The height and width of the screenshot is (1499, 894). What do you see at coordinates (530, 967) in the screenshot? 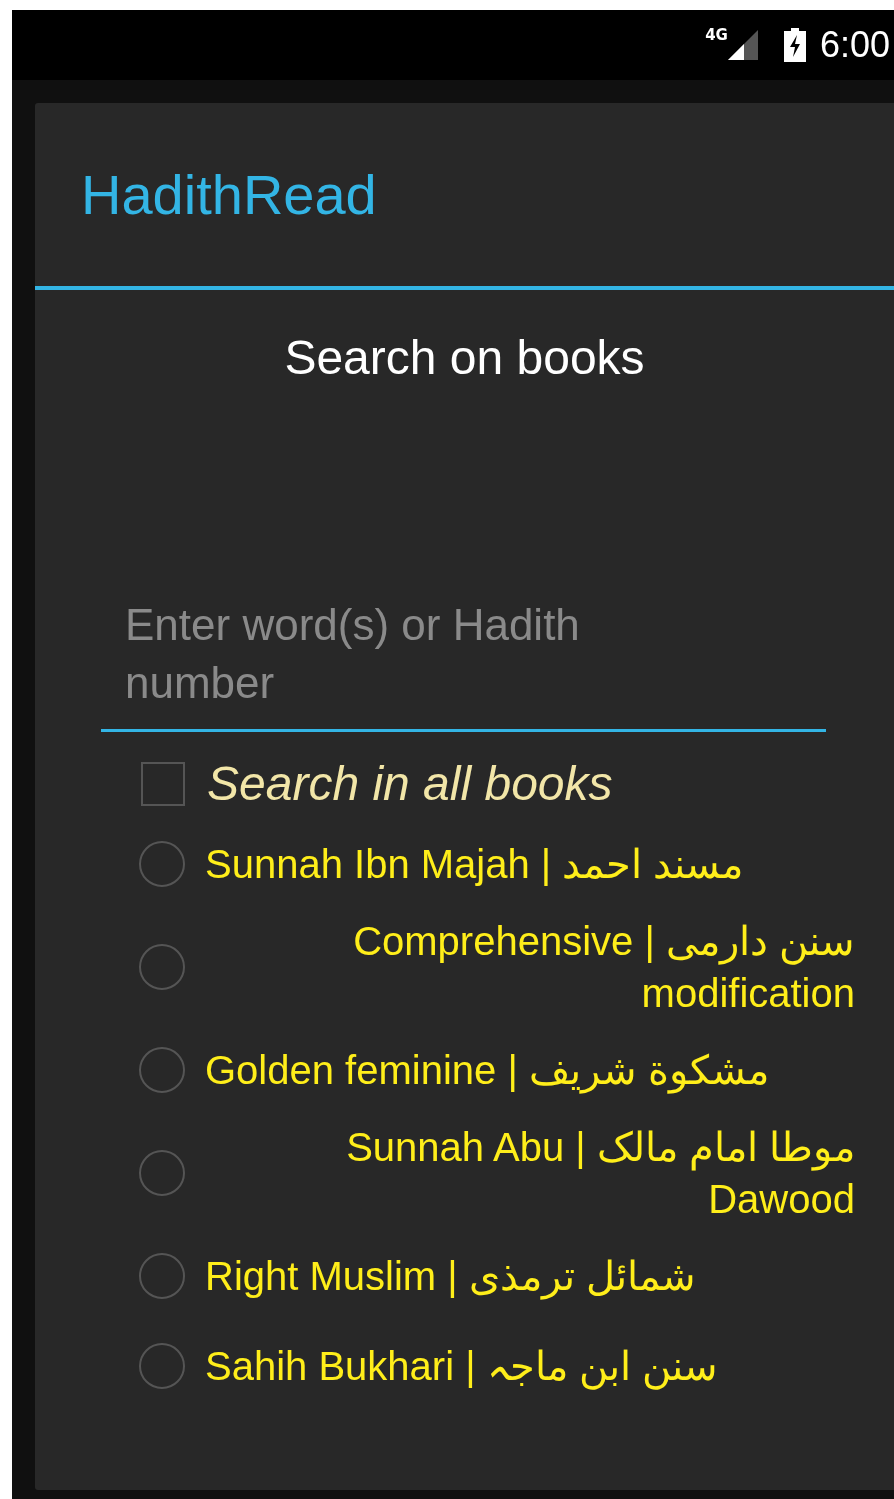
I see `book-option-label: سنن دارمی | Comprehensive modification` at bounding box center [530, 967].